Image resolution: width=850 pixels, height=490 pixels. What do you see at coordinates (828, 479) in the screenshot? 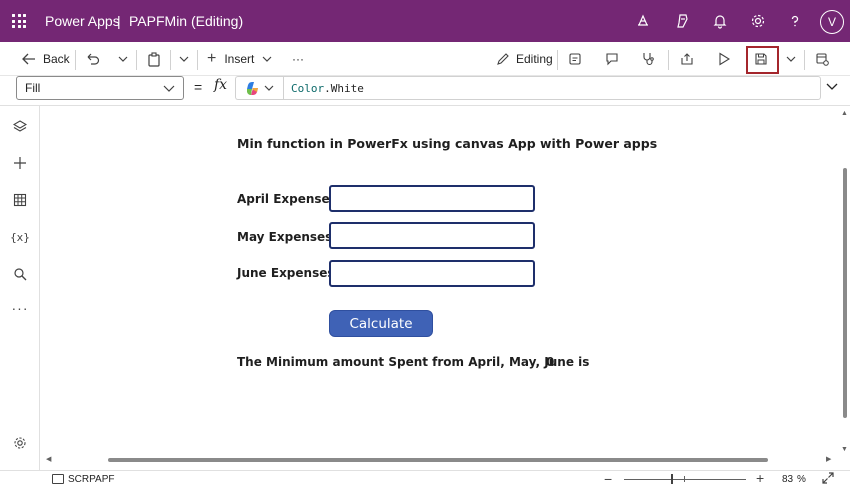
I see `fit-to-window-icon` at bounding box center [828, 479].